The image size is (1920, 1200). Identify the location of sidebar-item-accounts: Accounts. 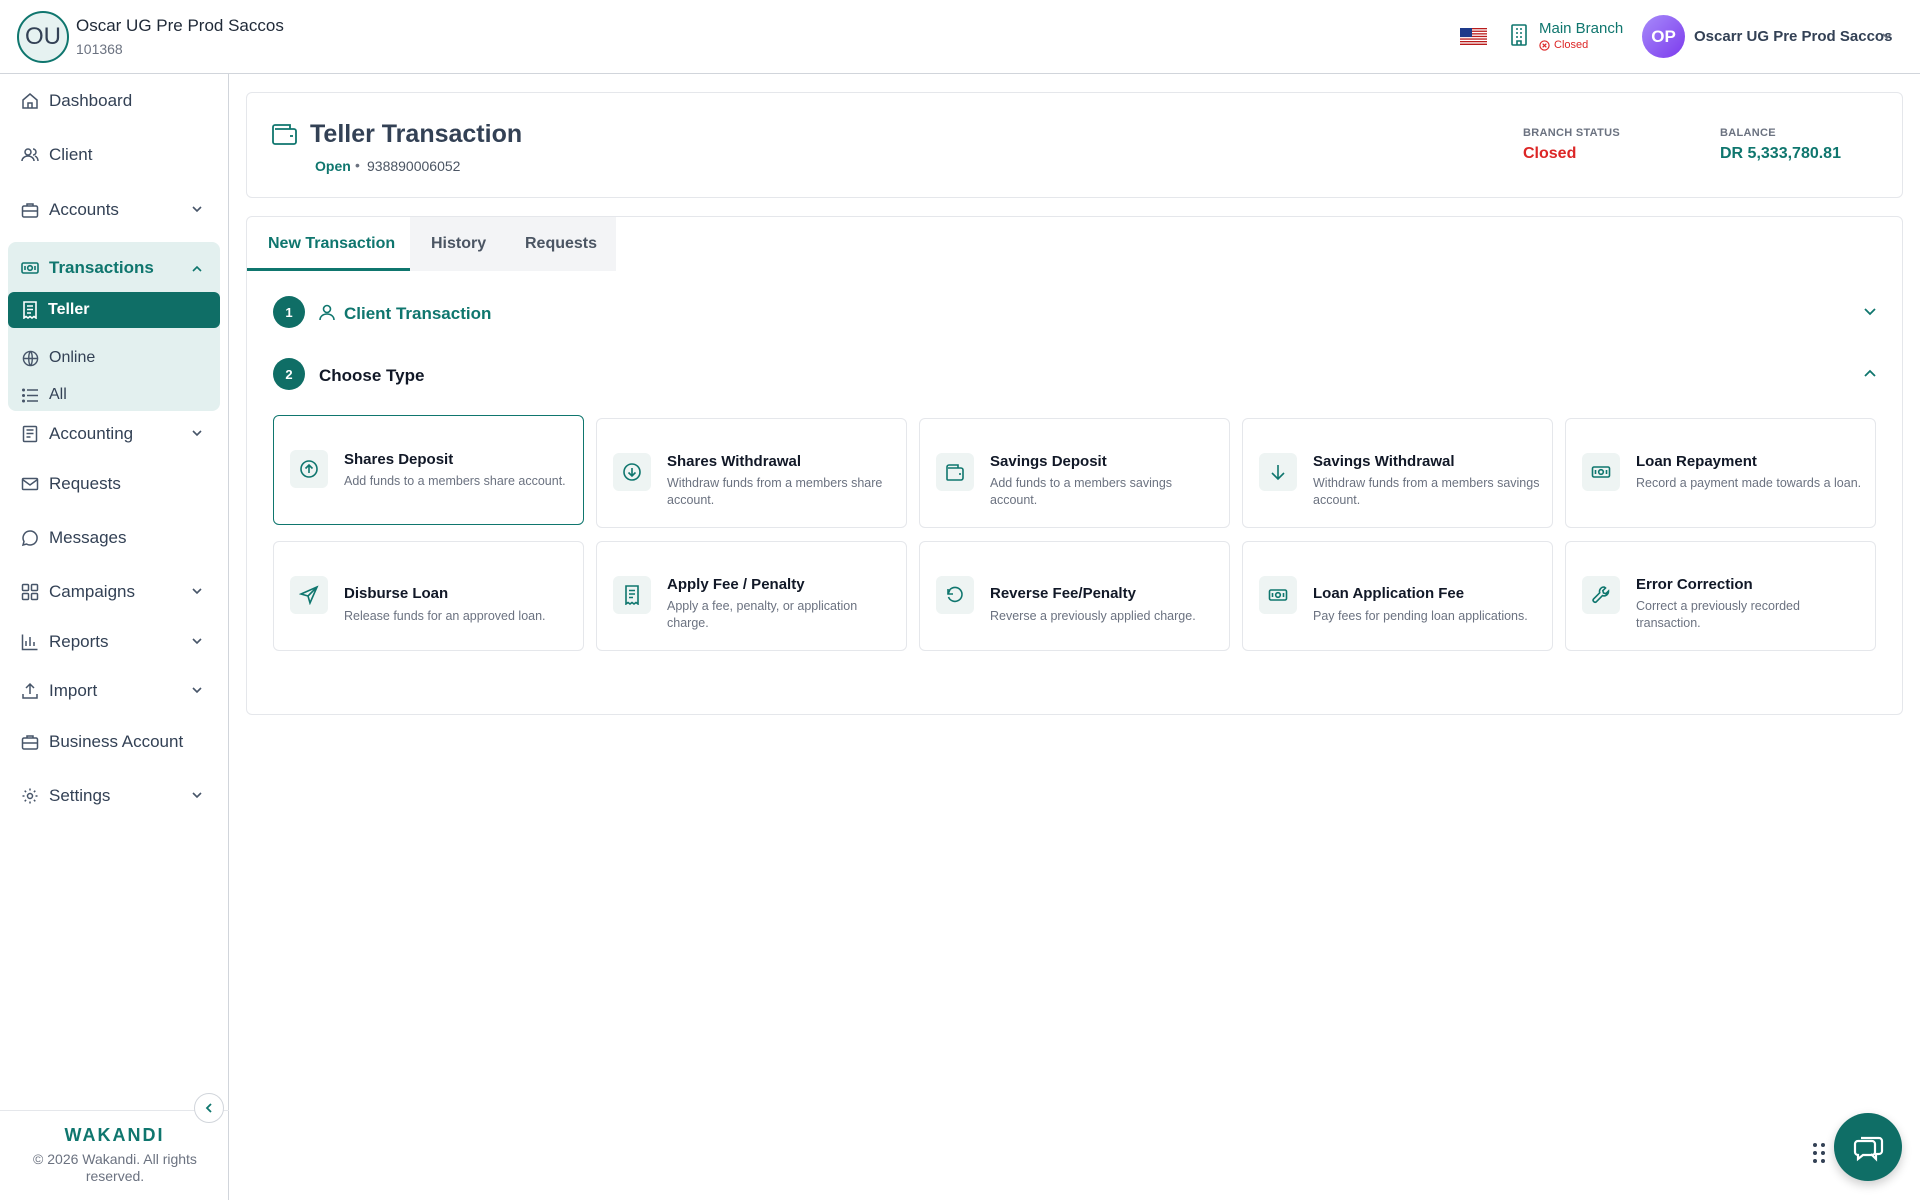
(70, 210).